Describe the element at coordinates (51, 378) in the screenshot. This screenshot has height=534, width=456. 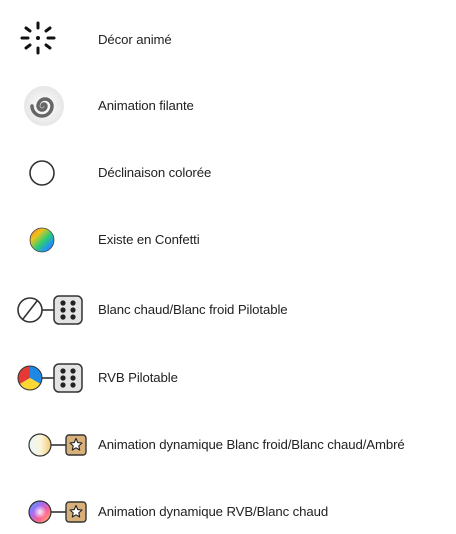
I see `rgb-pie-with-remote-icon` at that location.